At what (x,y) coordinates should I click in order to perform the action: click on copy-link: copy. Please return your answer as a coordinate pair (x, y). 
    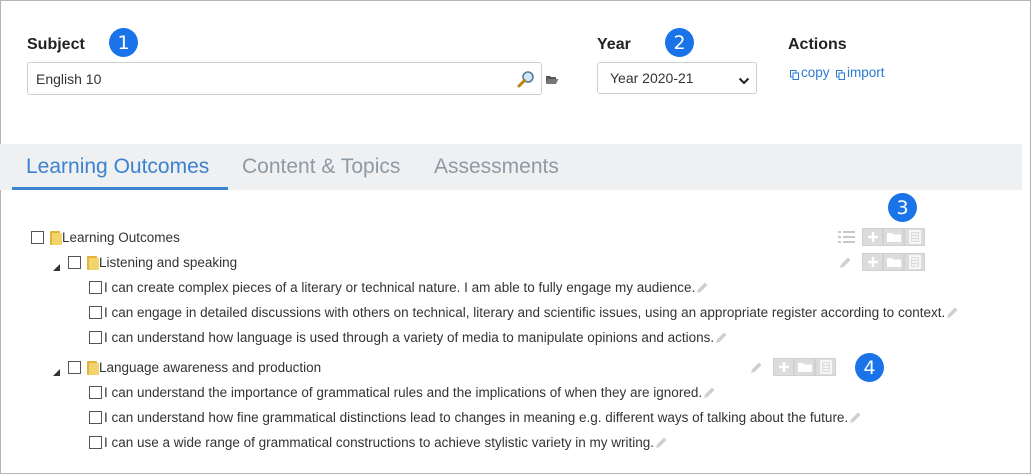
    Looking at the image, I should click on (810, 72).